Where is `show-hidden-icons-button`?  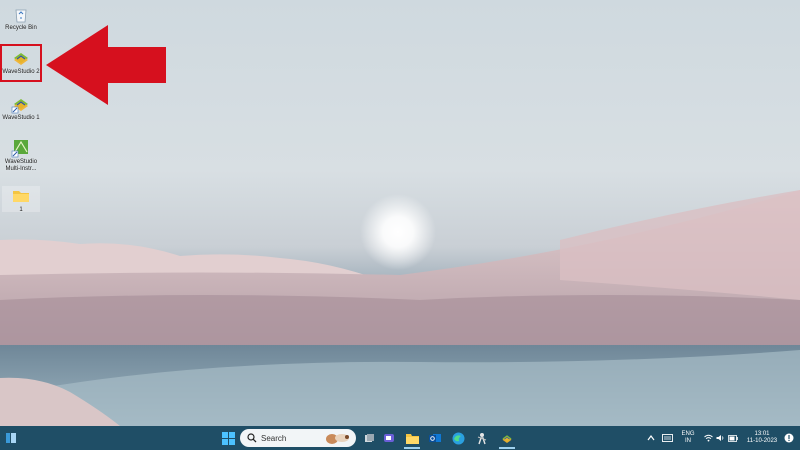 show-hidden-icons-button is located at coordinates (651, 438).